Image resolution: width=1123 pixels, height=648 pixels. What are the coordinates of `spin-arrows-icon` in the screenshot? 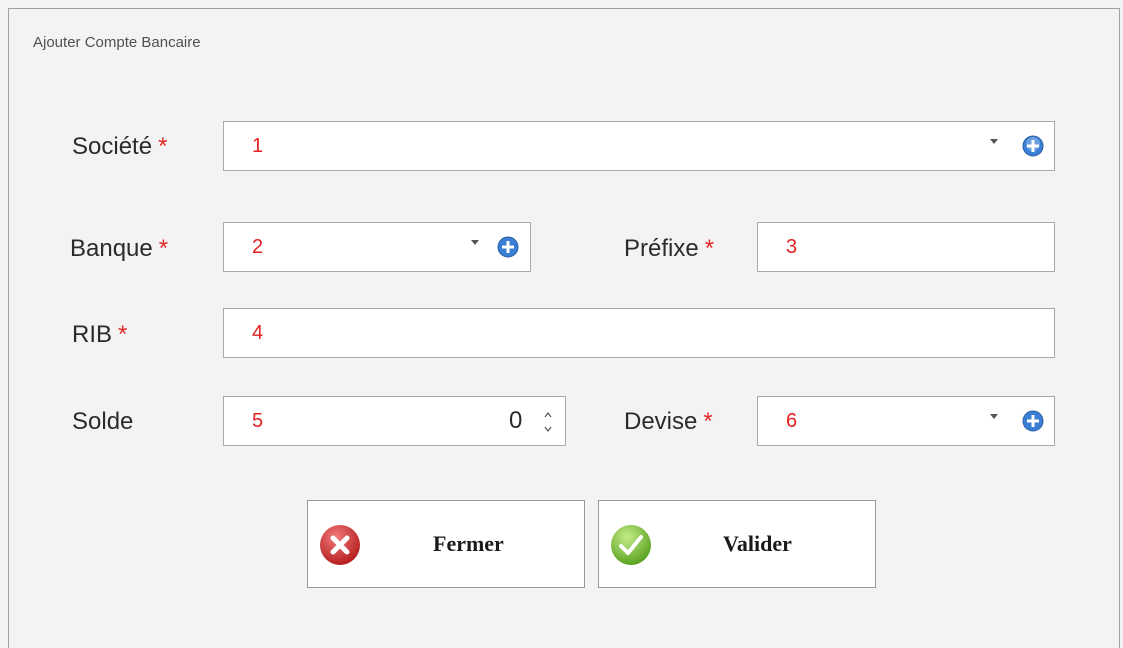 It's located at (548, 422).